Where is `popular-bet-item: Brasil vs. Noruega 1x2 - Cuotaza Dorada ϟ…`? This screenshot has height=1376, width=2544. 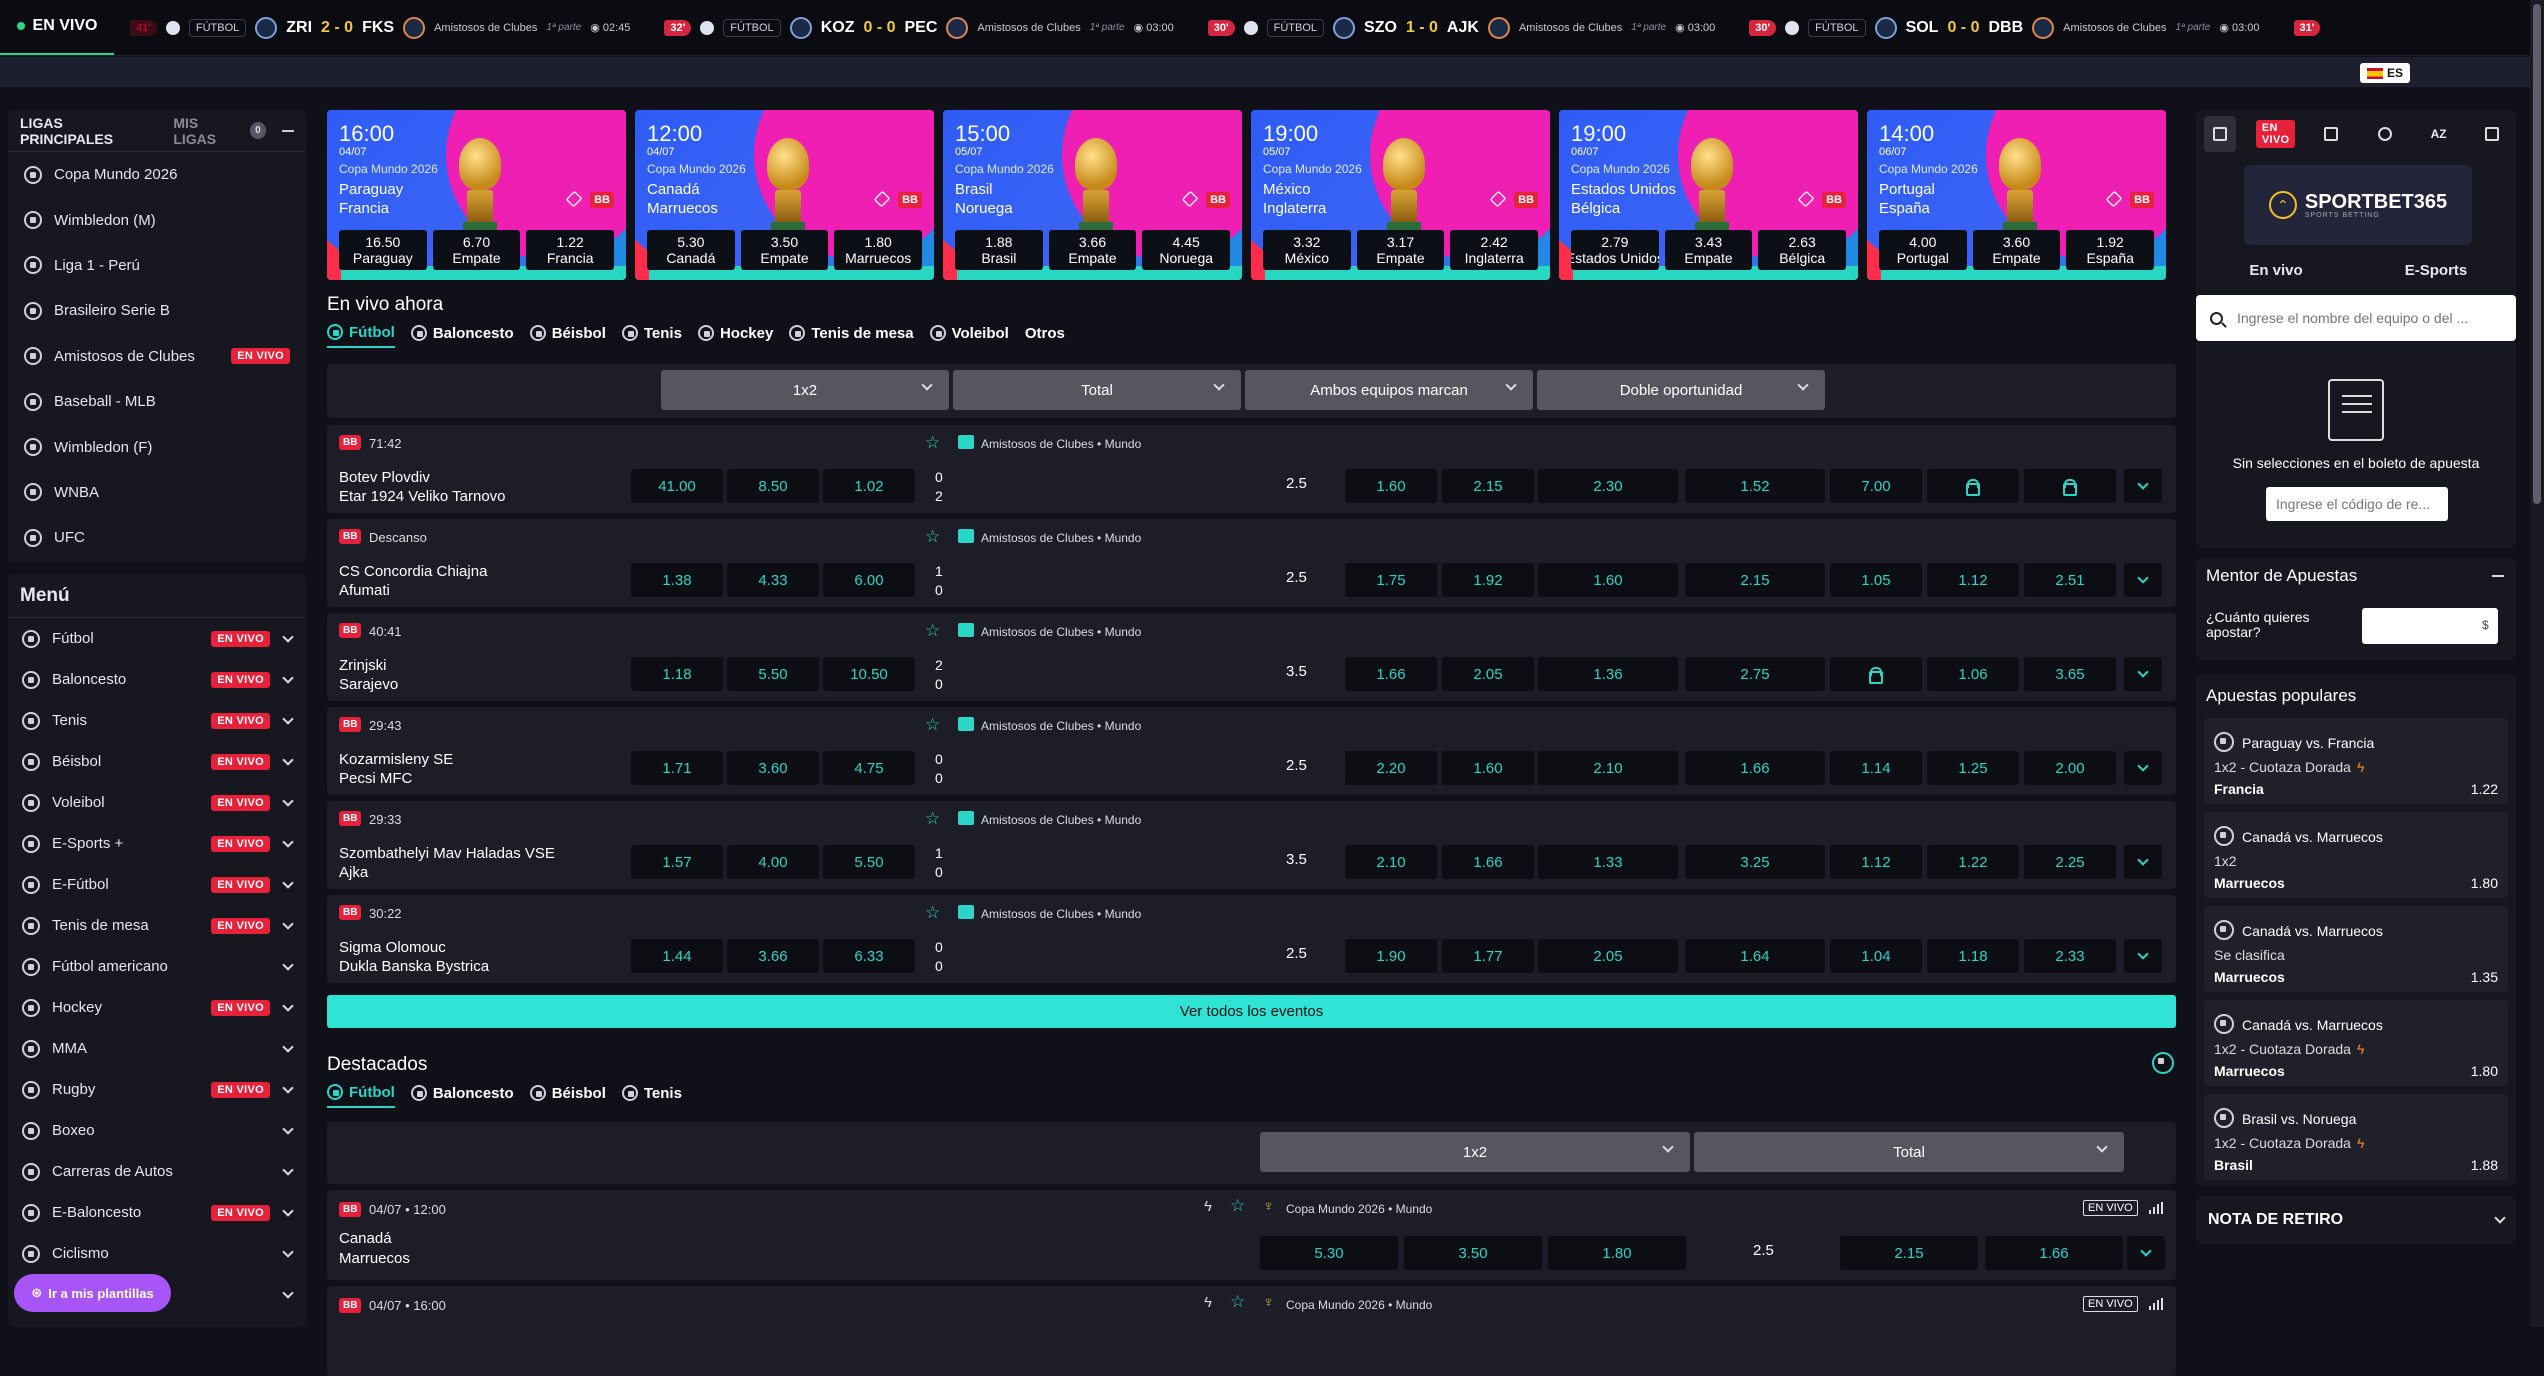
popular-bet-item: Brasil vs. Noruega 1x2 - Cuotaza Dorada ϟ… is located at coordinates (2356, 1137).